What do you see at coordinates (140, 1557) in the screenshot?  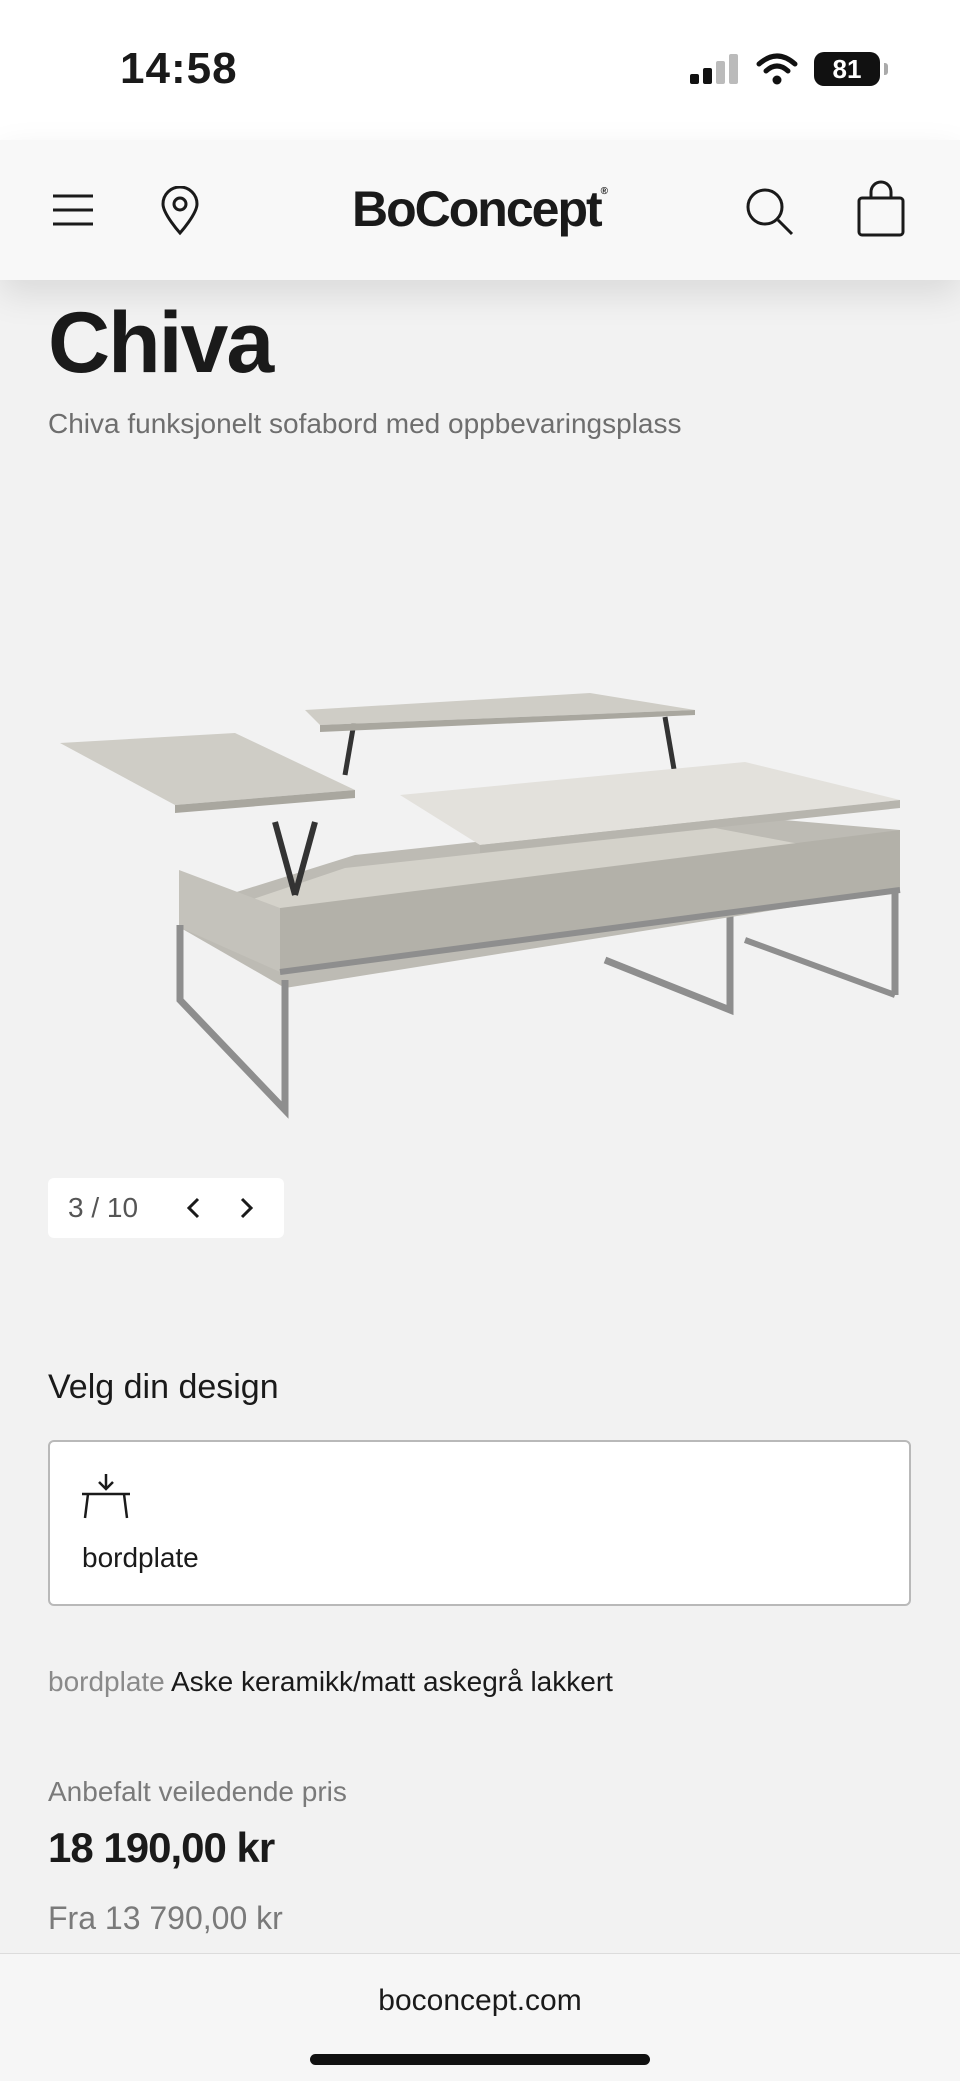 I see `design-option-label: bordplate` at bounding box center [140, 1557].